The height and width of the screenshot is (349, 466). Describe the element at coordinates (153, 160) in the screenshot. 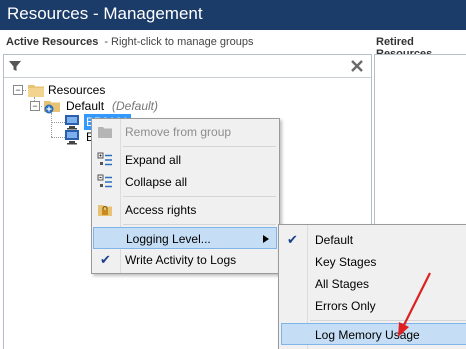

I see `menu-label: Expand all` at that location.